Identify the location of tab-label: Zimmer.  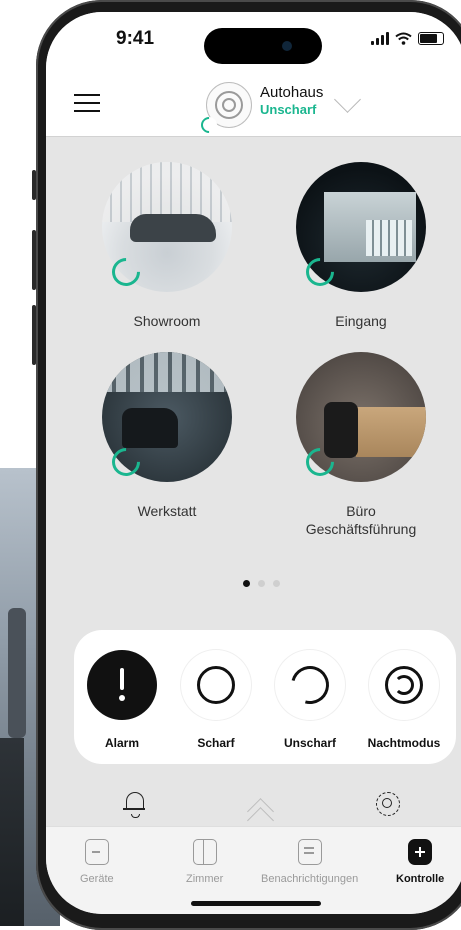
(205, 879).